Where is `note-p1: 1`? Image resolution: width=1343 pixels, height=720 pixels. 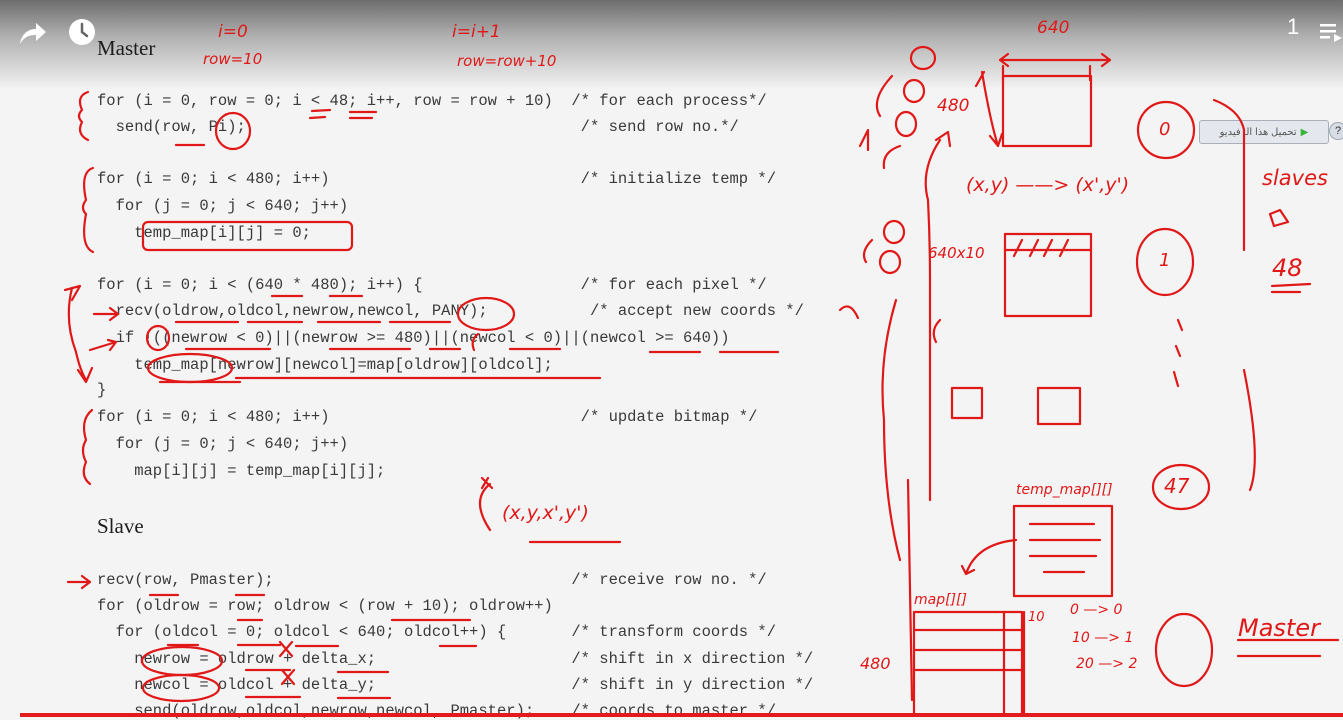 note-p1: 1 is located at coordinates (1165, 260).